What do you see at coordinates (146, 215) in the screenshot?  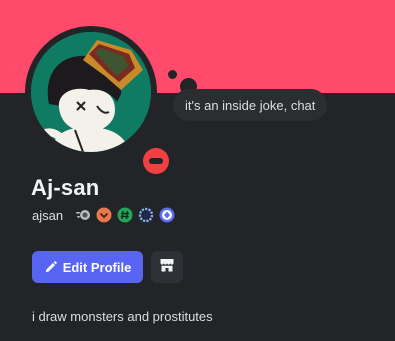 I see `gem-ring-icon` at bounding box center [146, 215].